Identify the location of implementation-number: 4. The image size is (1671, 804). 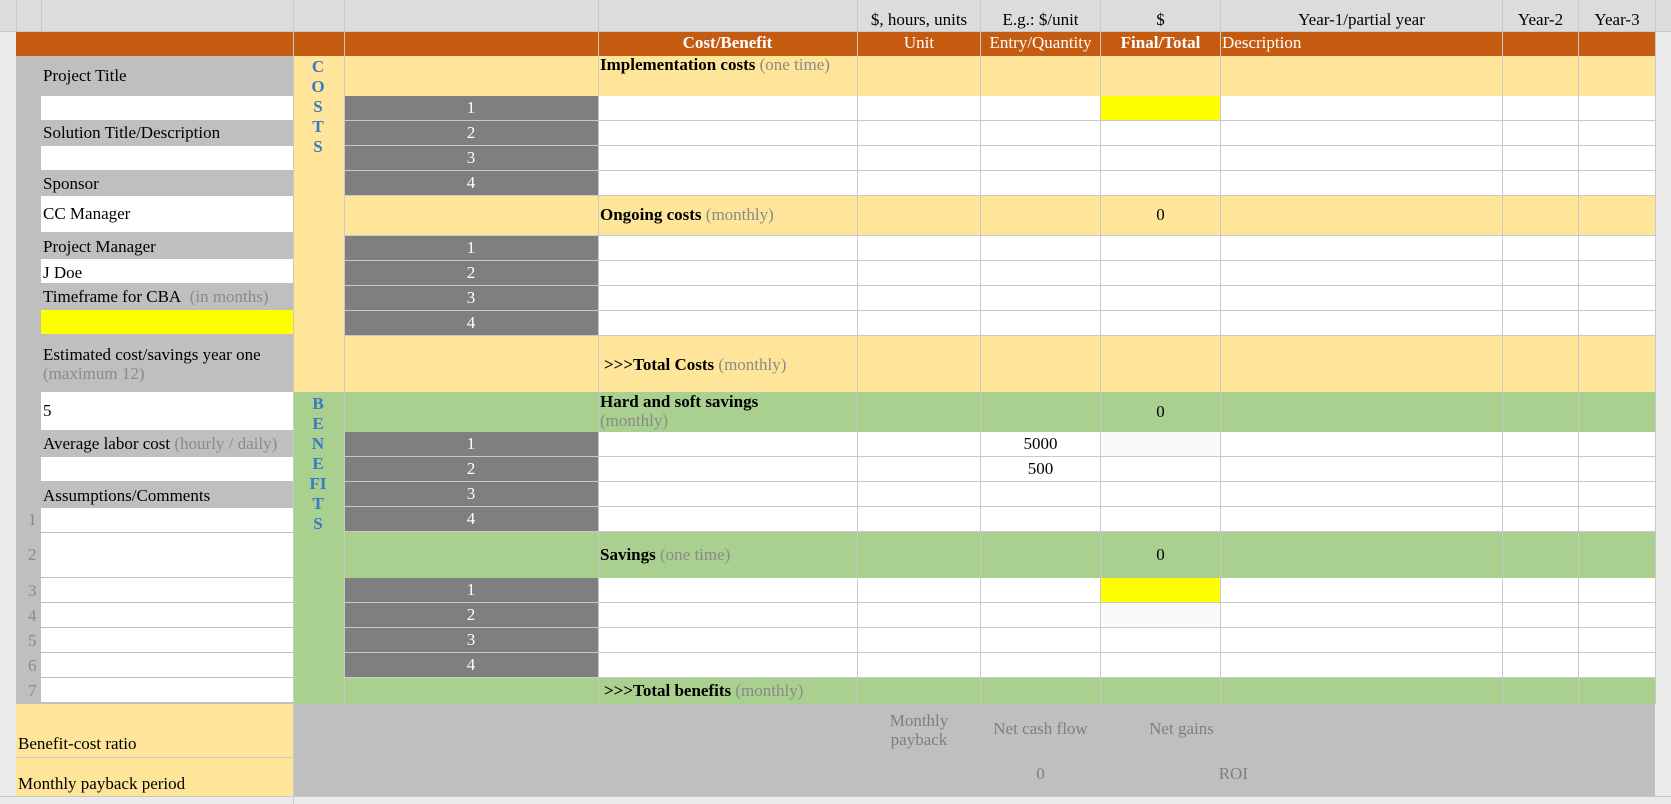
(471, 183).